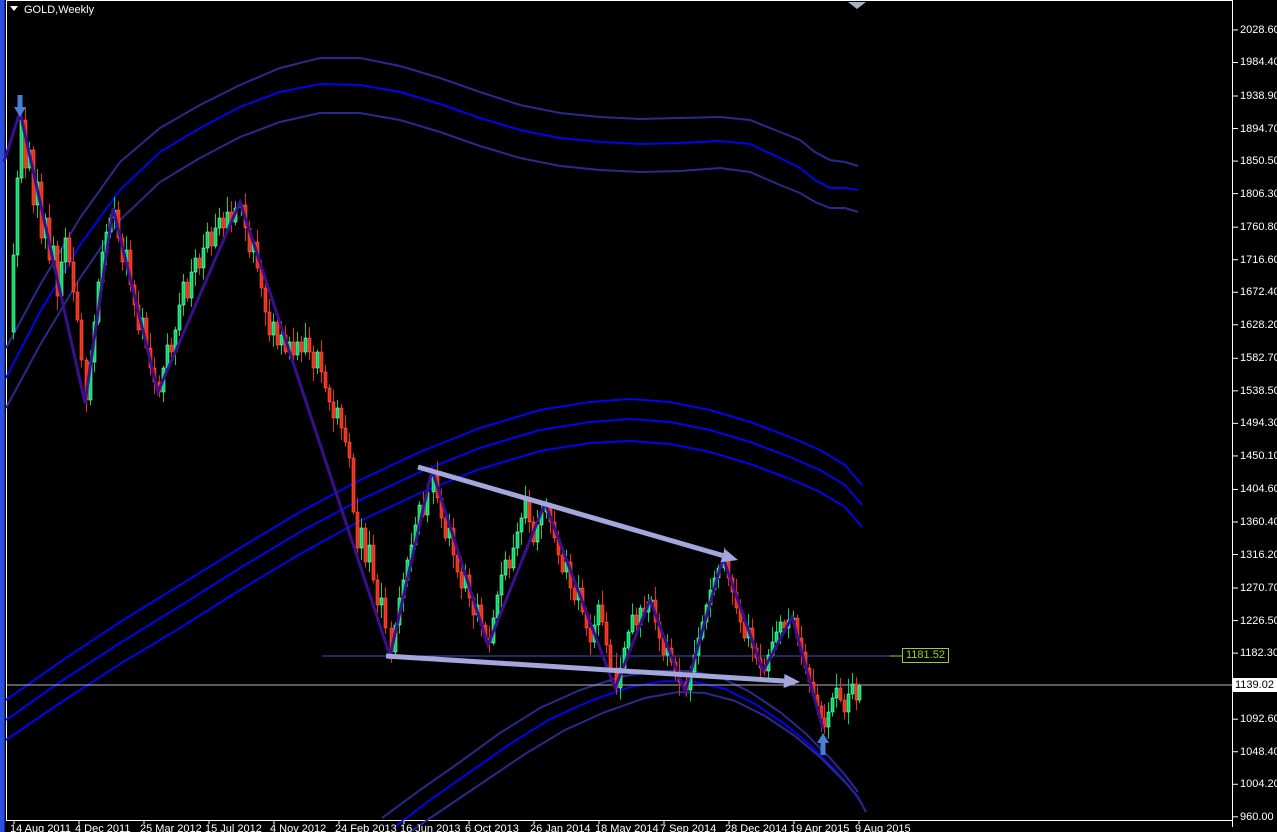 Image resolution: width=1277 pixels, height=832 pixels. What do you see at coordinates (1258, 193) in the screenshot?
I see `price-axis-label: 1806.30` at bounding box center [1258, 193].